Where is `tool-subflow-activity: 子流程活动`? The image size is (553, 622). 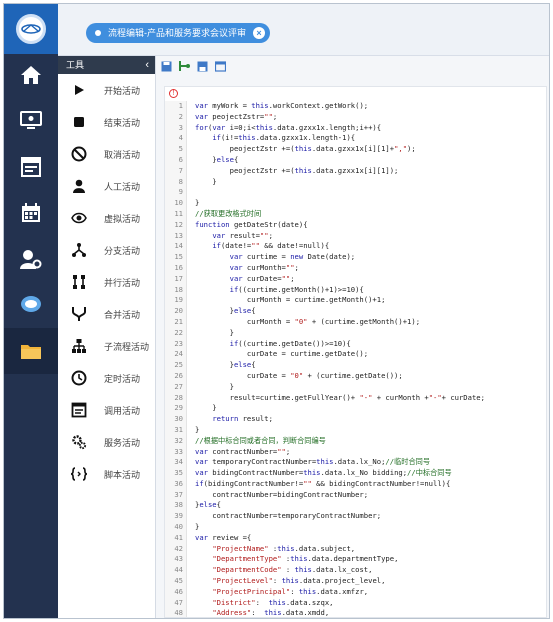 tool-subflow-activity: 子流程活动 is located at coordinates (106, 346).